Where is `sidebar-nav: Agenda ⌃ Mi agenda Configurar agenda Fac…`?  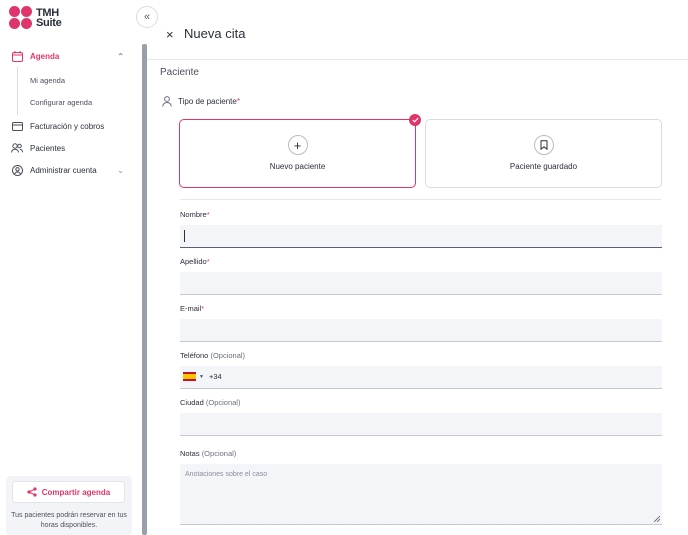
sidebar-nav: Agenda ⌃ Mi agenda Configurar agenda Fac… is located at coordinates (70, 113).